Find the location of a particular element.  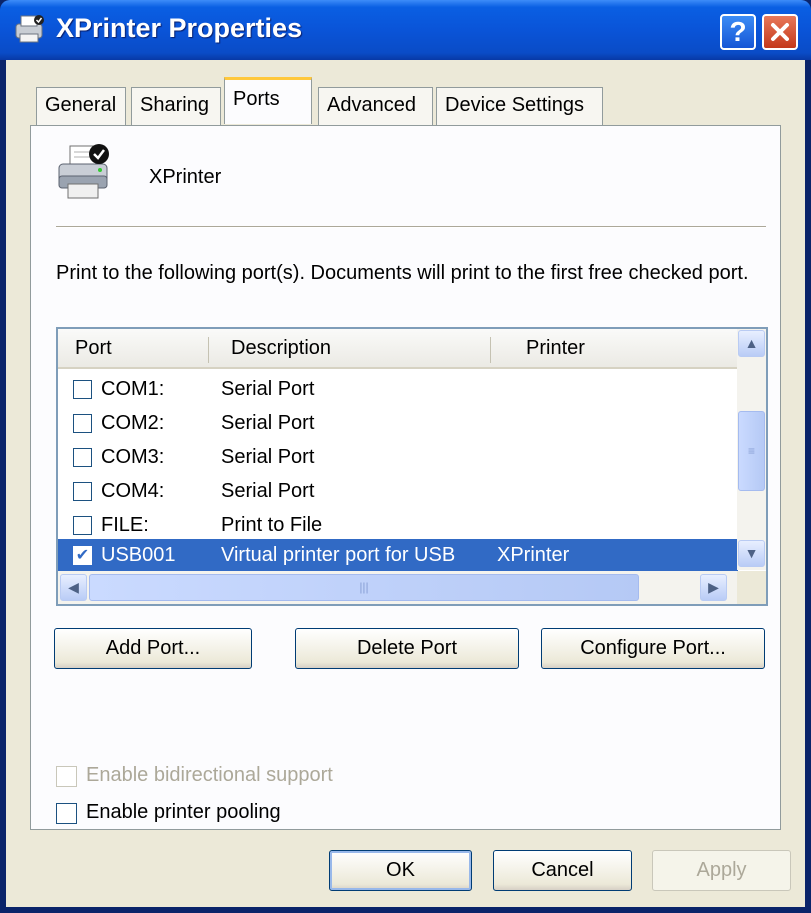

port-name: FILE: is located at coordinates (125, 525).